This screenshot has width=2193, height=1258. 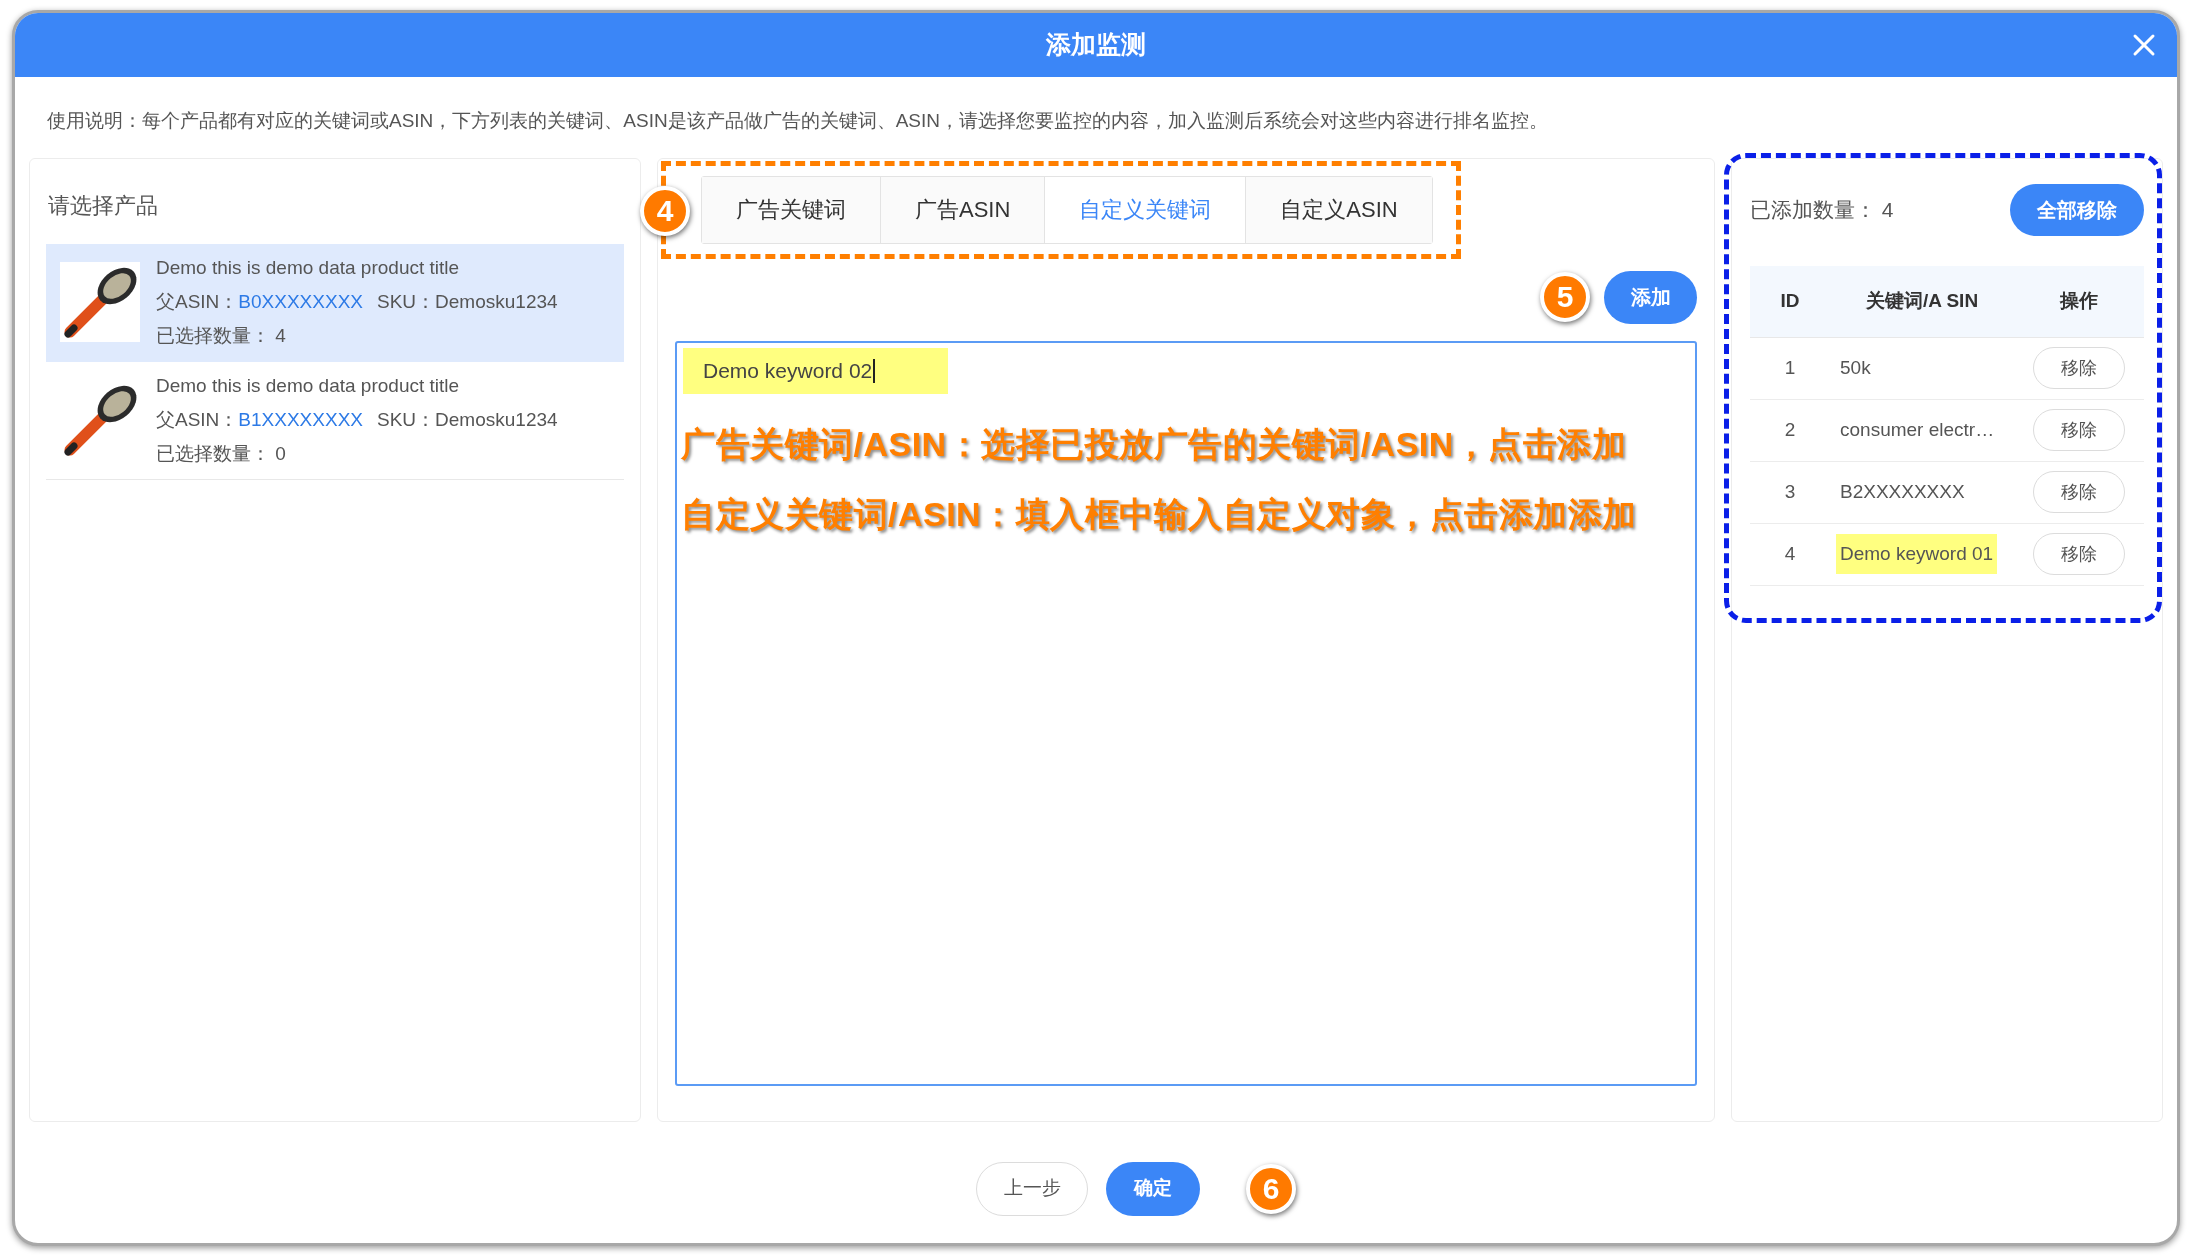 What do you see at coordinates (221, 454) in the screenshot?
I see `selected-count: 已选择数量： 0` at bounding box center [221, 454].